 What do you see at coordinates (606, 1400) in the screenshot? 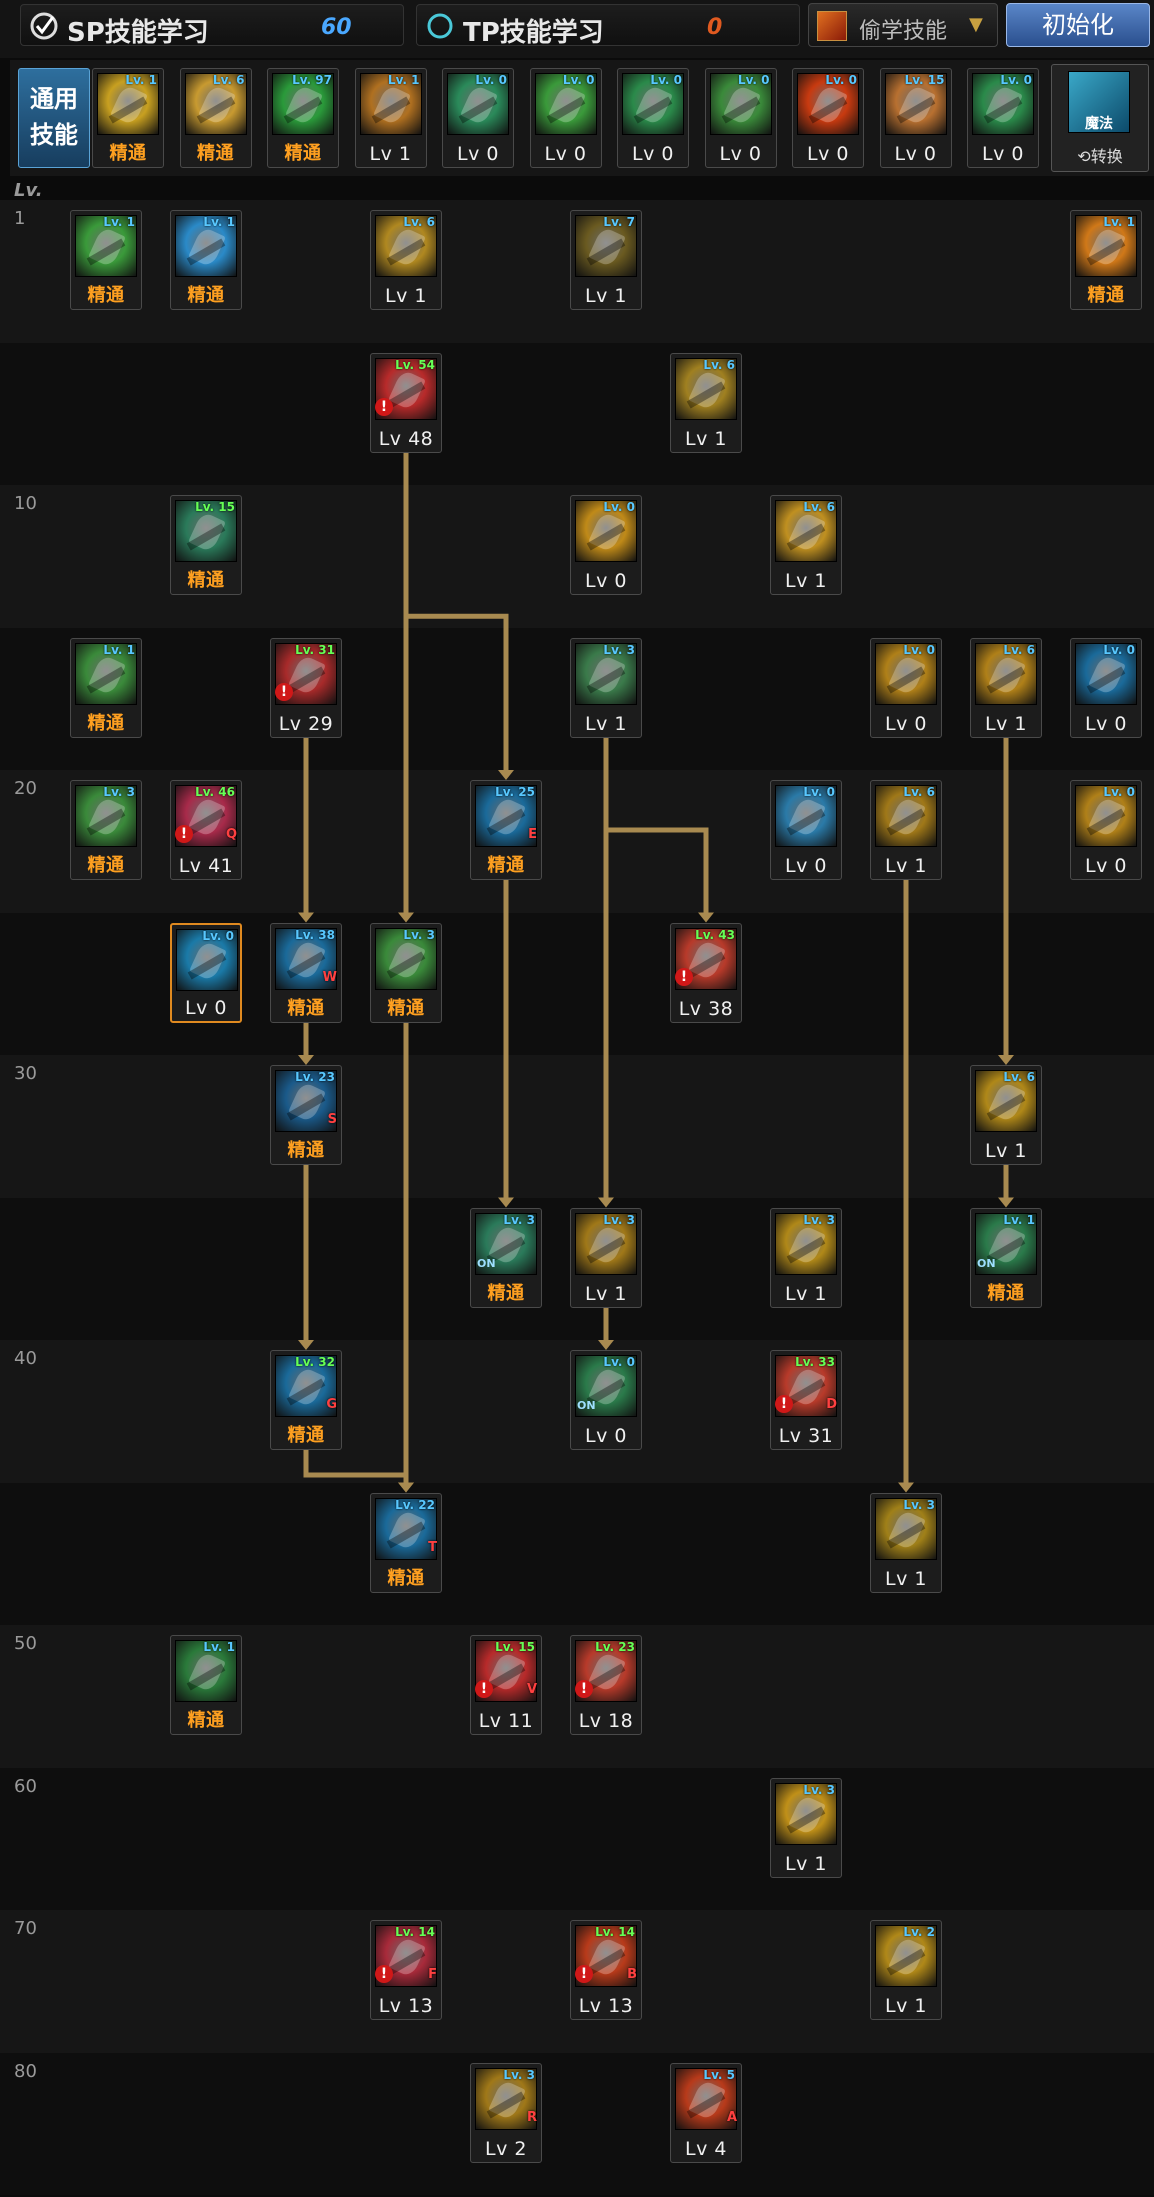
I see `tree-skill: Lv. 0 ON Lv 0` at bounding box center [606, 1400].